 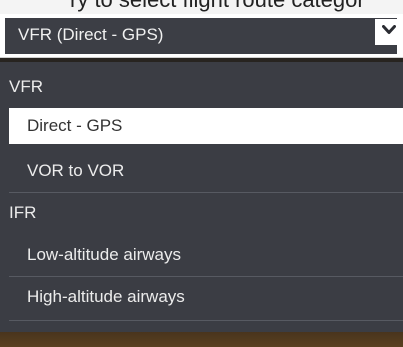 I want to click on chevron-down-icon, so click(x=389, y=29).